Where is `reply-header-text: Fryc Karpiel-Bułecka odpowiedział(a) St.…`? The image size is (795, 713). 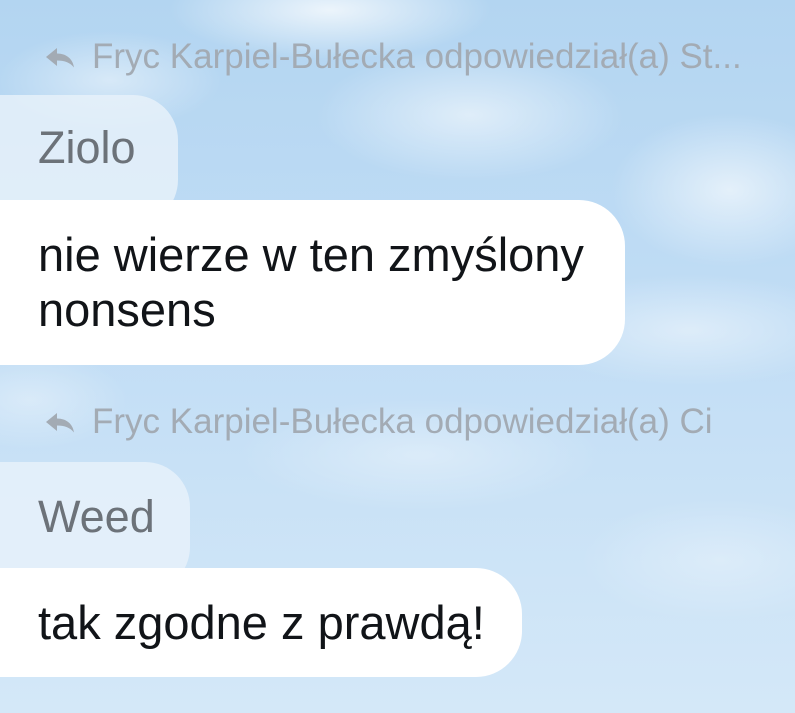
reply-header-text: Fryc Karpiel-Bułecka odpowiedział(a) St.… is located at coordinates (417, 56).